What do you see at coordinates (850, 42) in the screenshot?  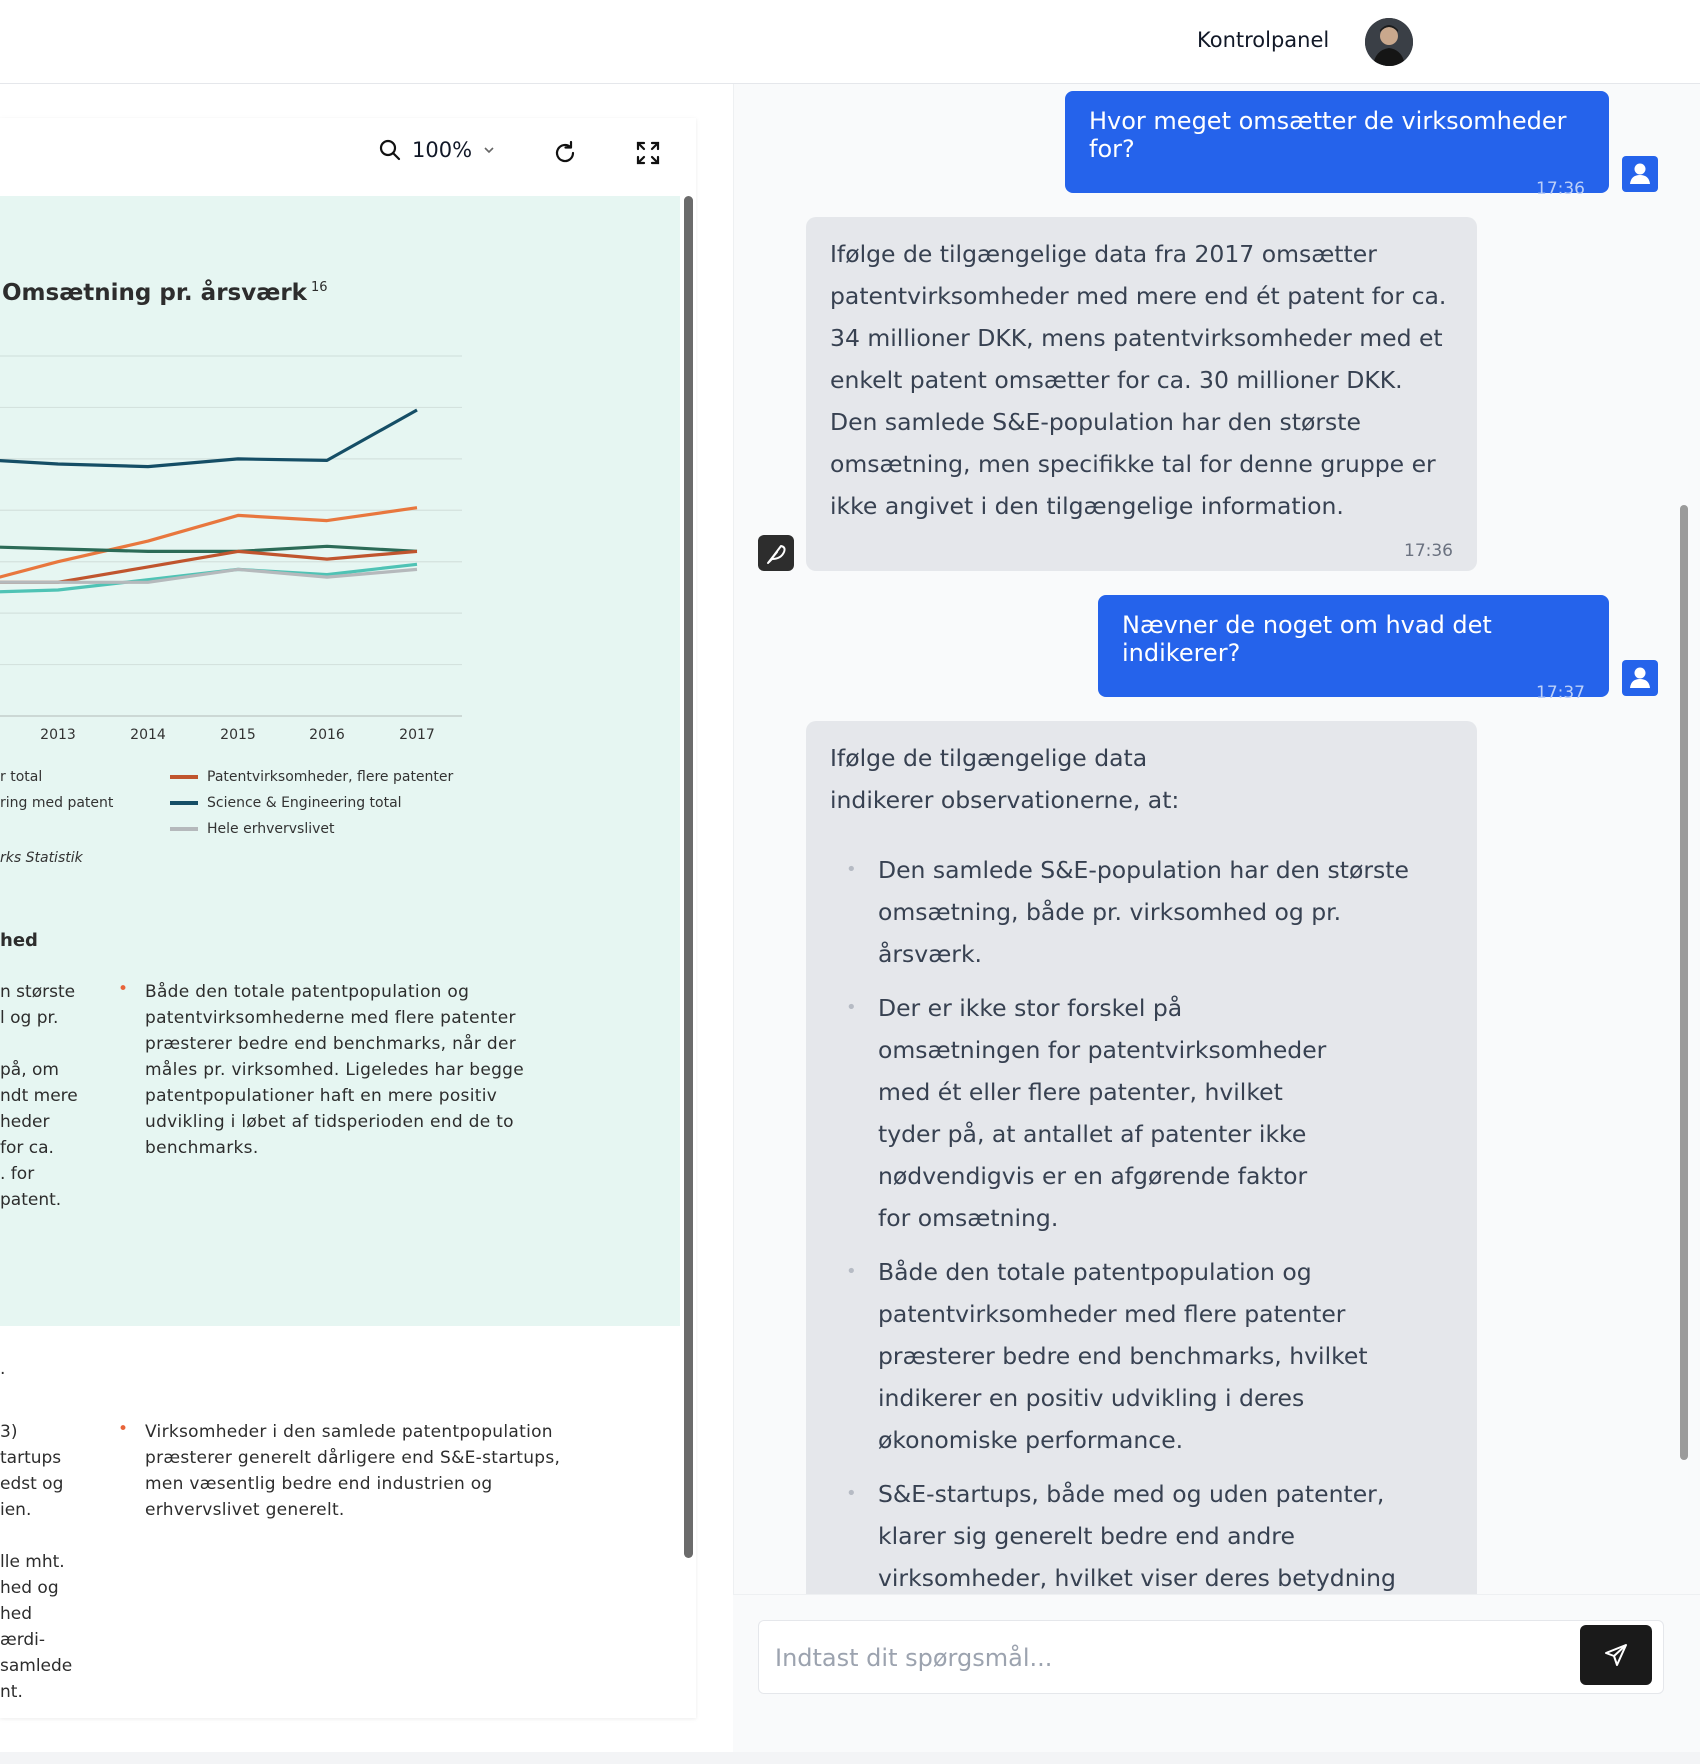 I see `top-bar: Kontrolpanel` at bounding box center [850, 42].